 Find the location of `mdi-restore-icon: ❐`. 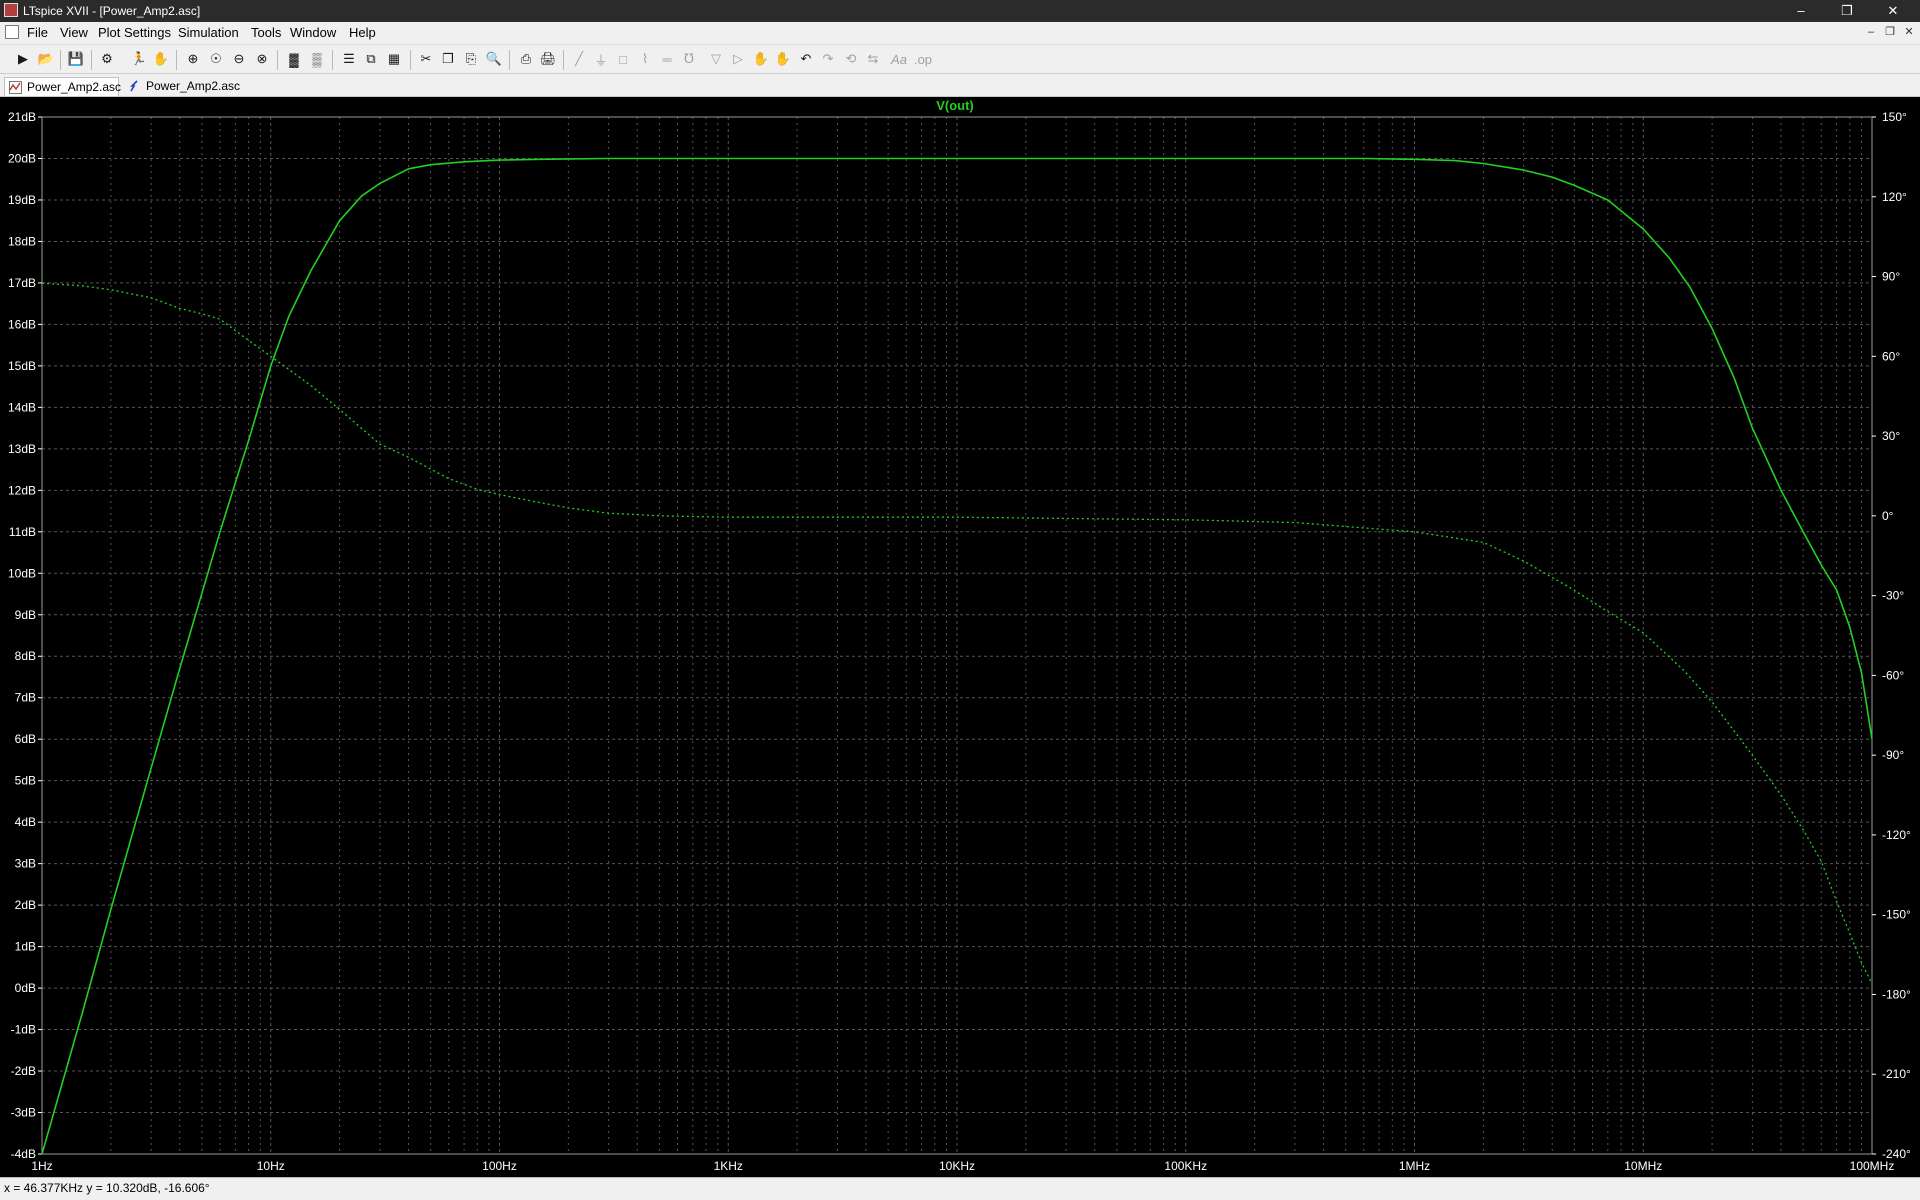

mdi-restore-icon: ❐ is located at coordinates (1890, 32).